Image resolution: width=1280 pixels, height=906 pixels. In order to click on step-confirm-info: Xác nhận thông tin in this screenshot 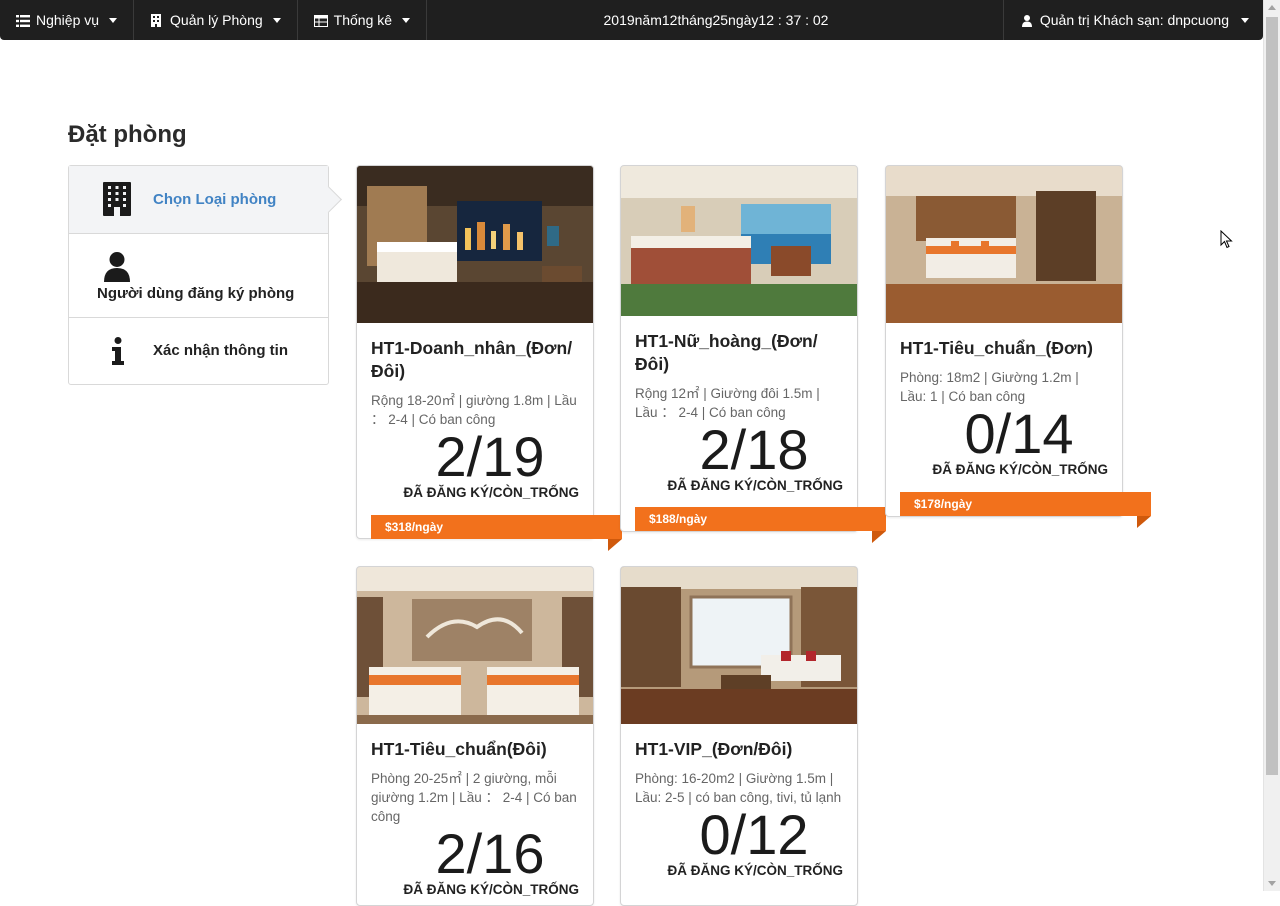, I will do `click(198, 351)`.